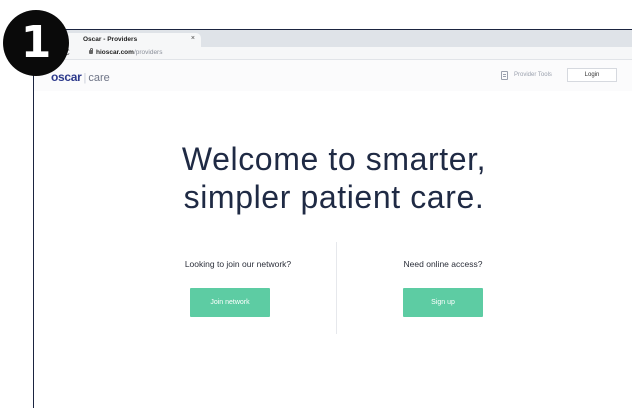 The image size is (632, 408). I want to click on cta-divider, so click(336, 288).